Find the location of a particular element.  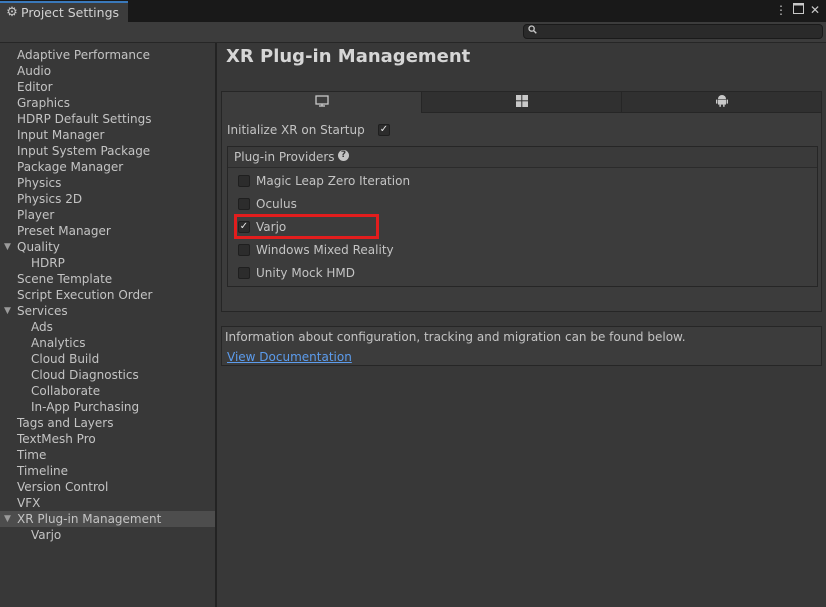

sidebar-item: ▼ XR Plug-in Management is located at coordinates (107, 519).